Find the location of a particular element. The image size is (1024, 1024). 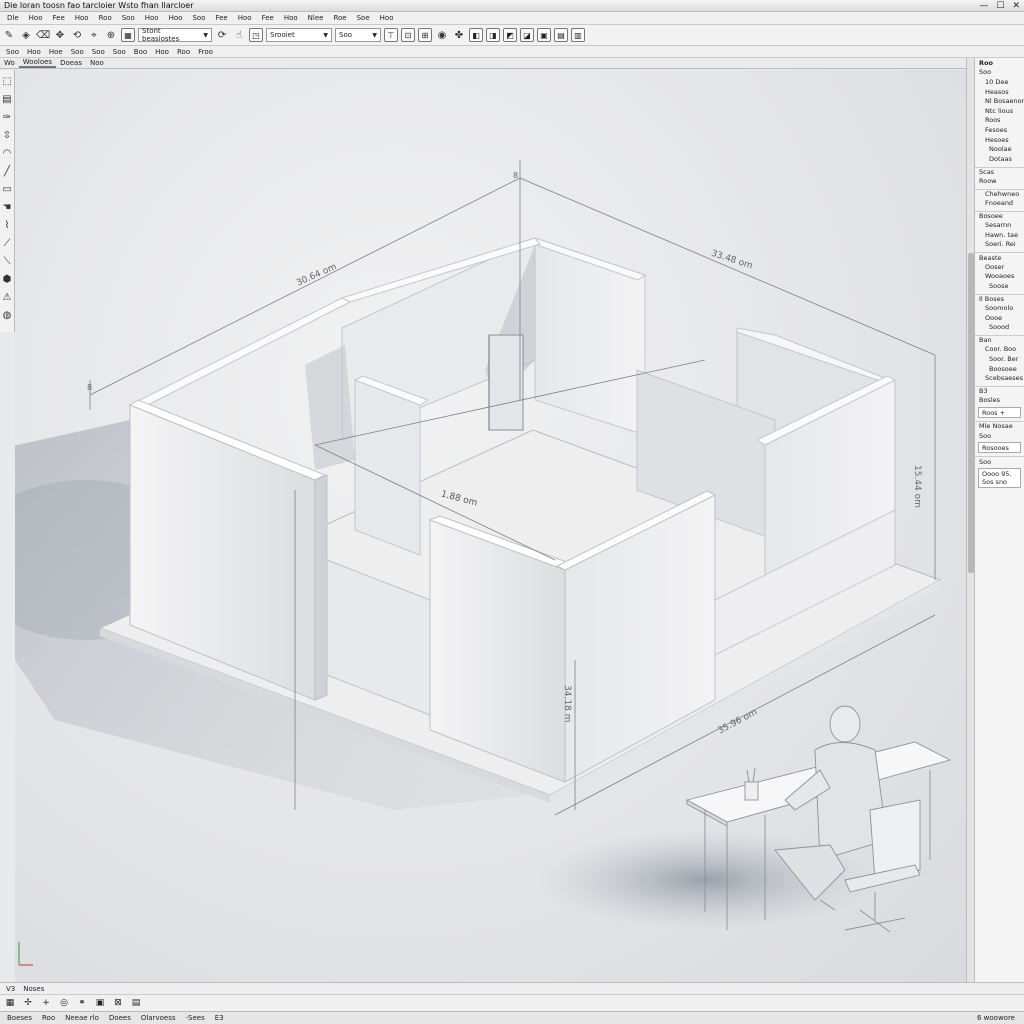

tab-3: Noo is located at coordinates (97, 63).